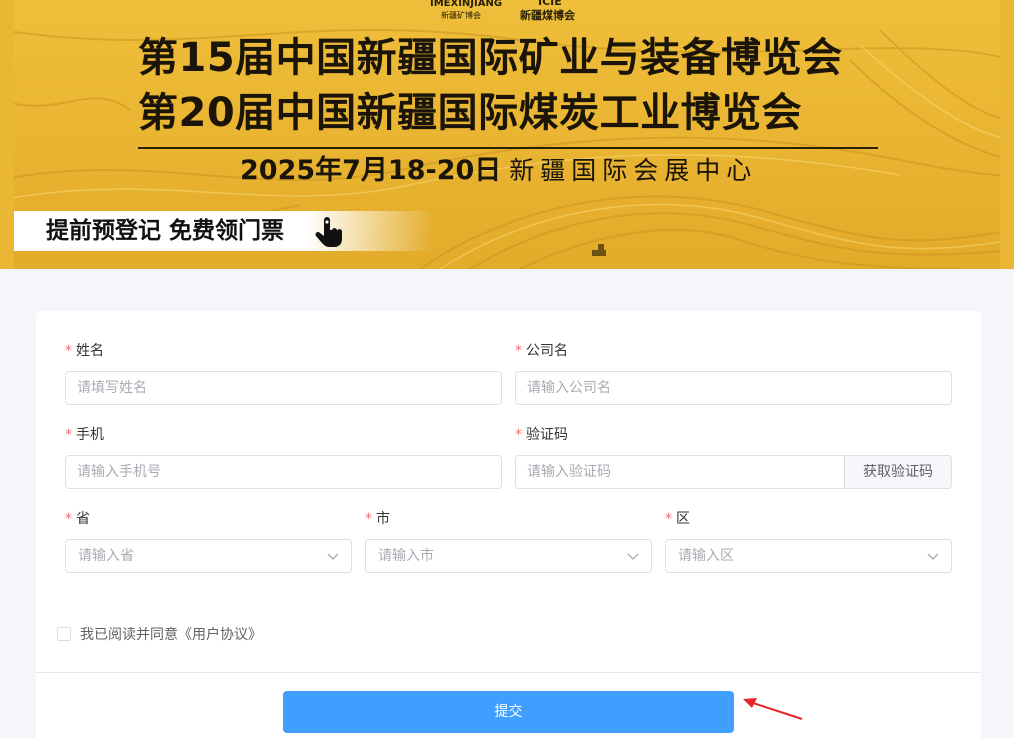 The width and height of the screenshot is (1014, 738). I want to click on banner-left-edge, so click(7, 134).